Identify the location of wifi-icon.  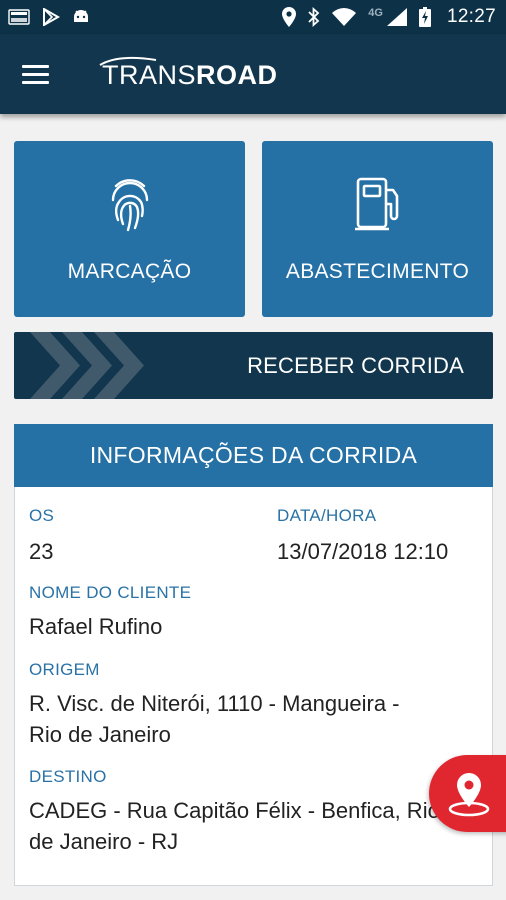
(344, 17).